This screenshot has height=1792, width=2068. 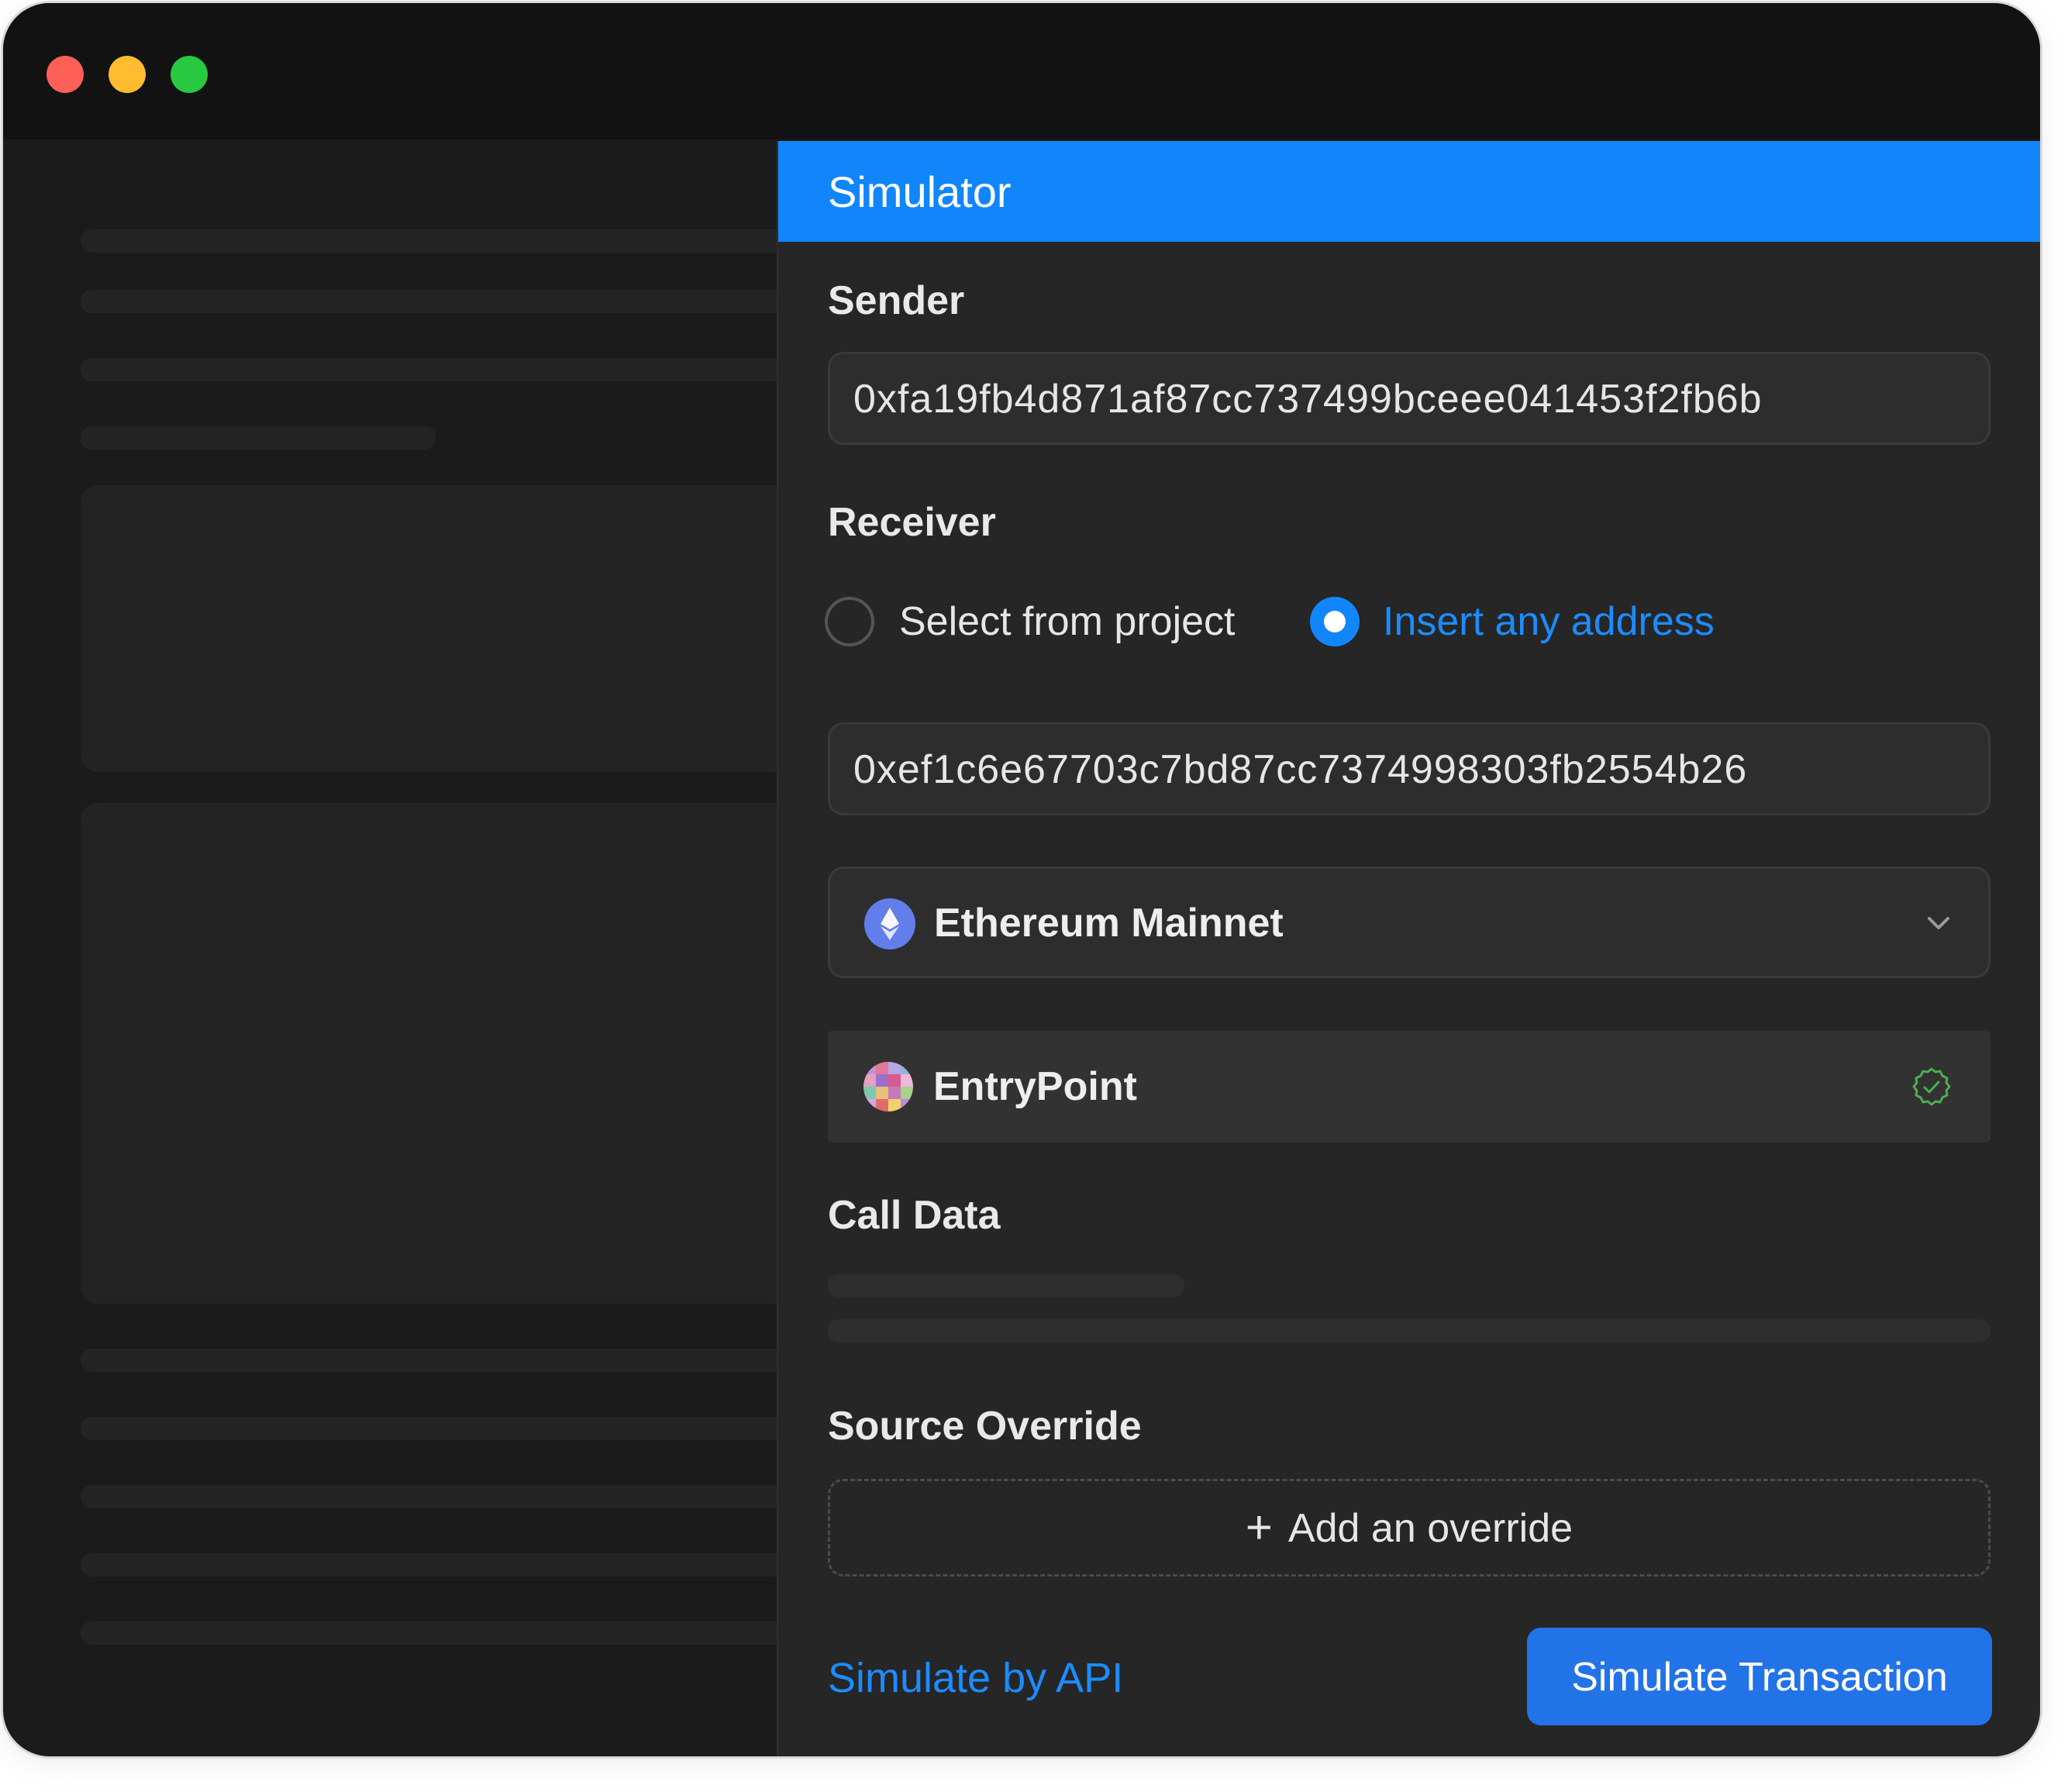 I want to click on simulate-by-api-link: Simulate by API, so click(x=975, y=1678).